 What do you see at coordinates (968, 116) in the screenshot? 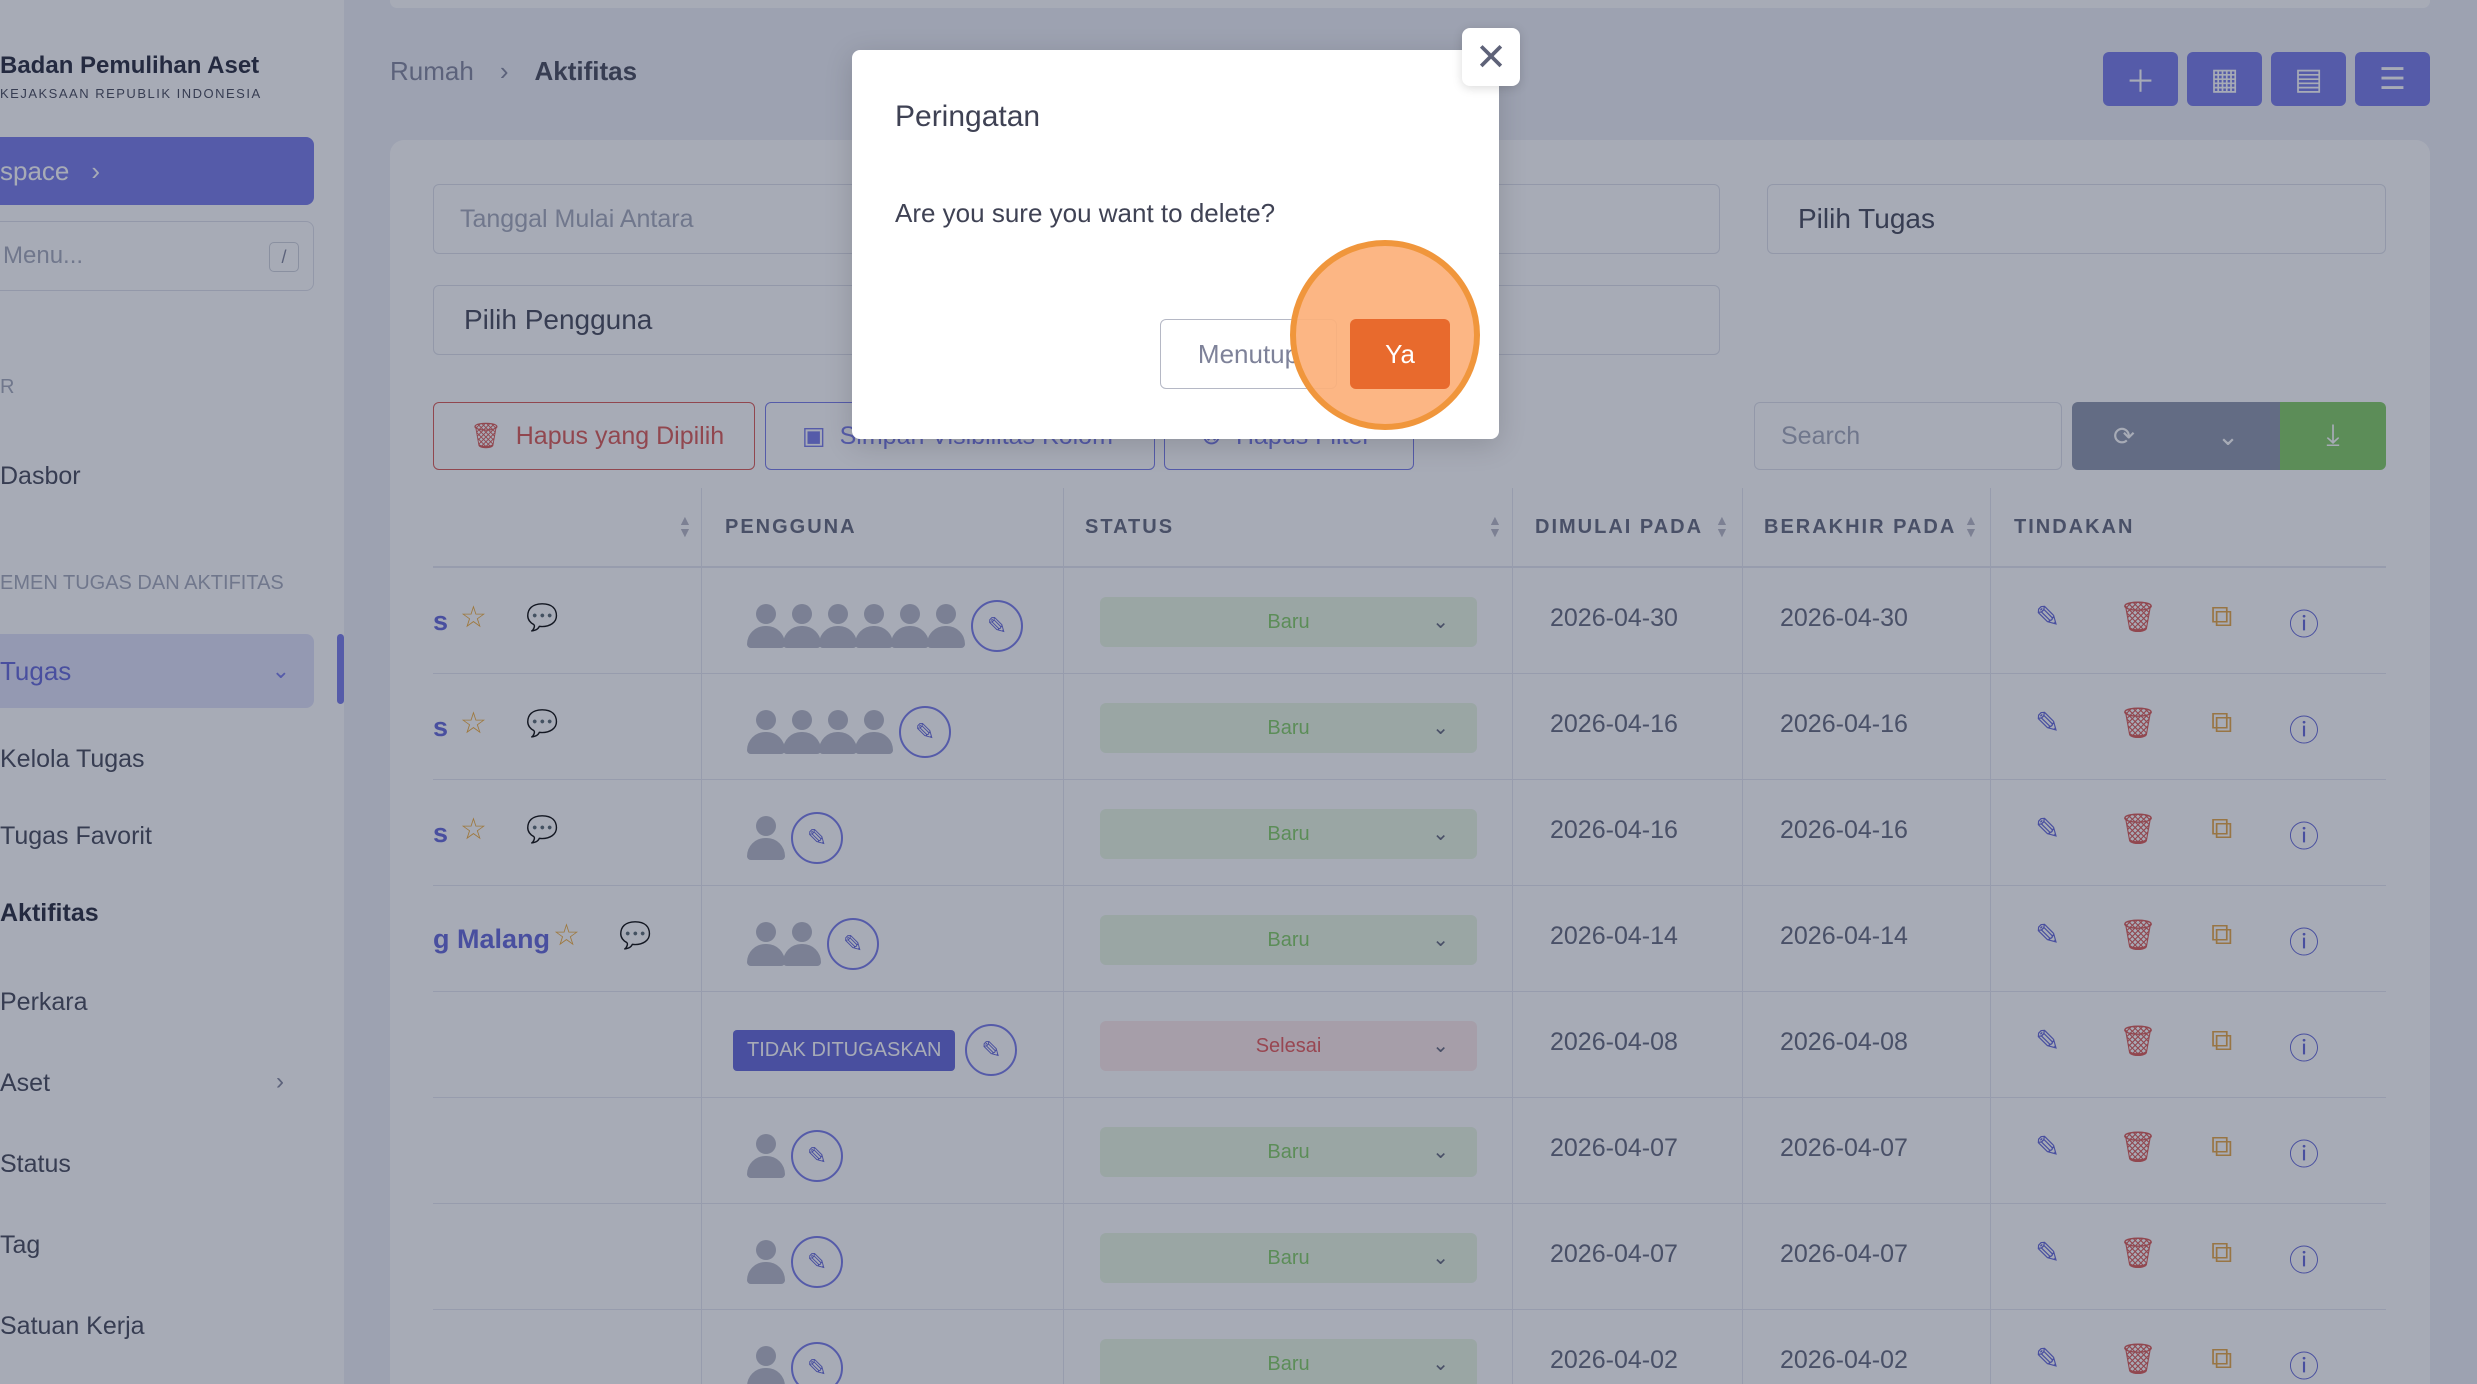
I see `dialog-title: Peringatan` at bounding box center [968, 116].